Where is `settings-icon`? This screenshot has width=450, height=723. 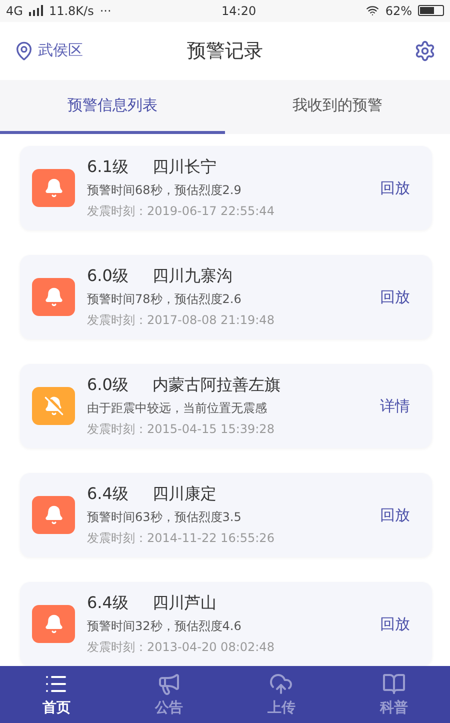 settings-icon is located at coordinates (425, 51).